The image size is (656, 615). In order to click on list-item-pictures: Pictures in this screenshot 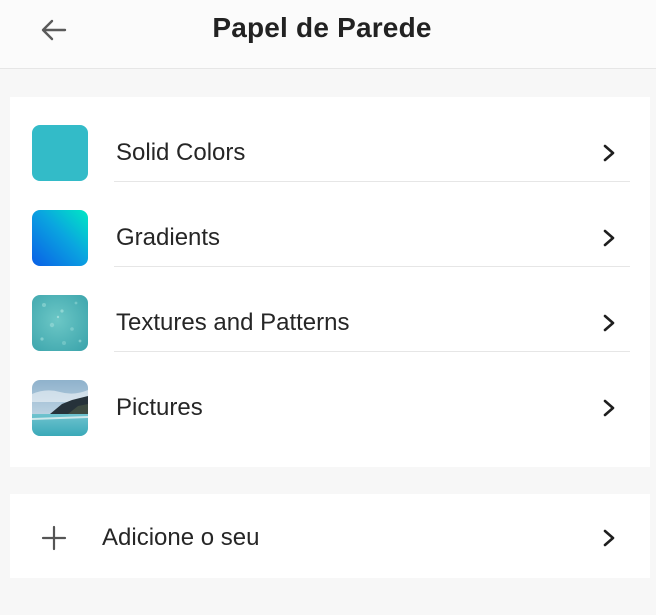, I will do `click(330, 394)`.